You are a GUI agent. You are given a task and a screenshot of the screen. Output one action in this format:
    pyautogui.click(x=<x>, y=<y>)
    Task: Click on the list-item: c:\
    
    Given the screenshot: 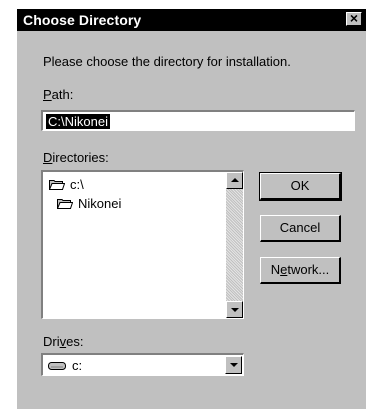 What is the action you would take?
    pyautogui.click(x=66, y=184)
    